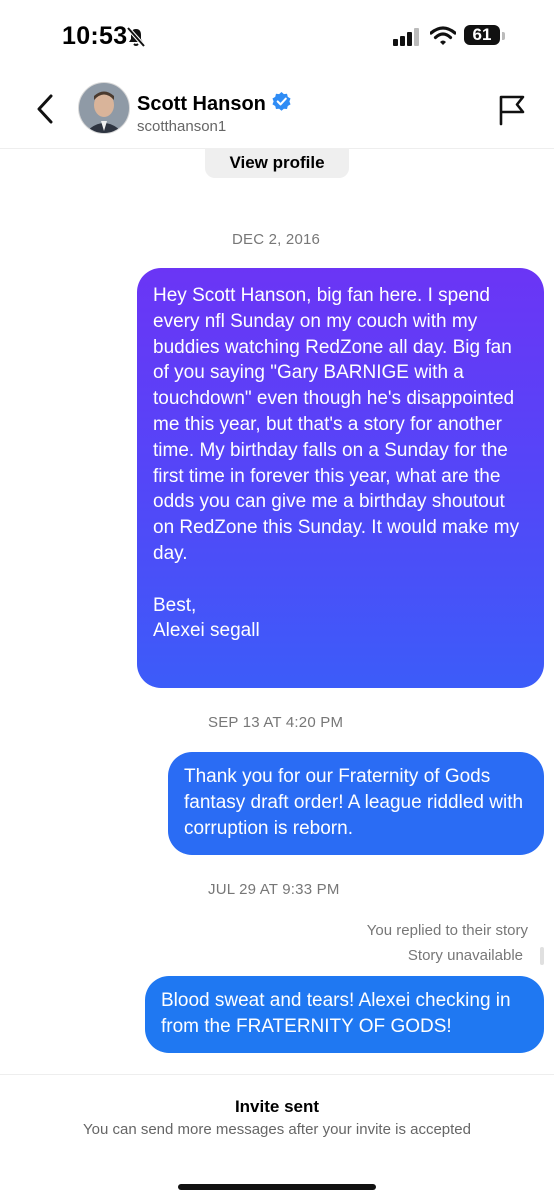 This screenshot has height=1201, width=554. What do you see at coordinates (277, 1106) in the screenshot?
I see `invite-title: Invite sent` at bounding box center [277, 1106].